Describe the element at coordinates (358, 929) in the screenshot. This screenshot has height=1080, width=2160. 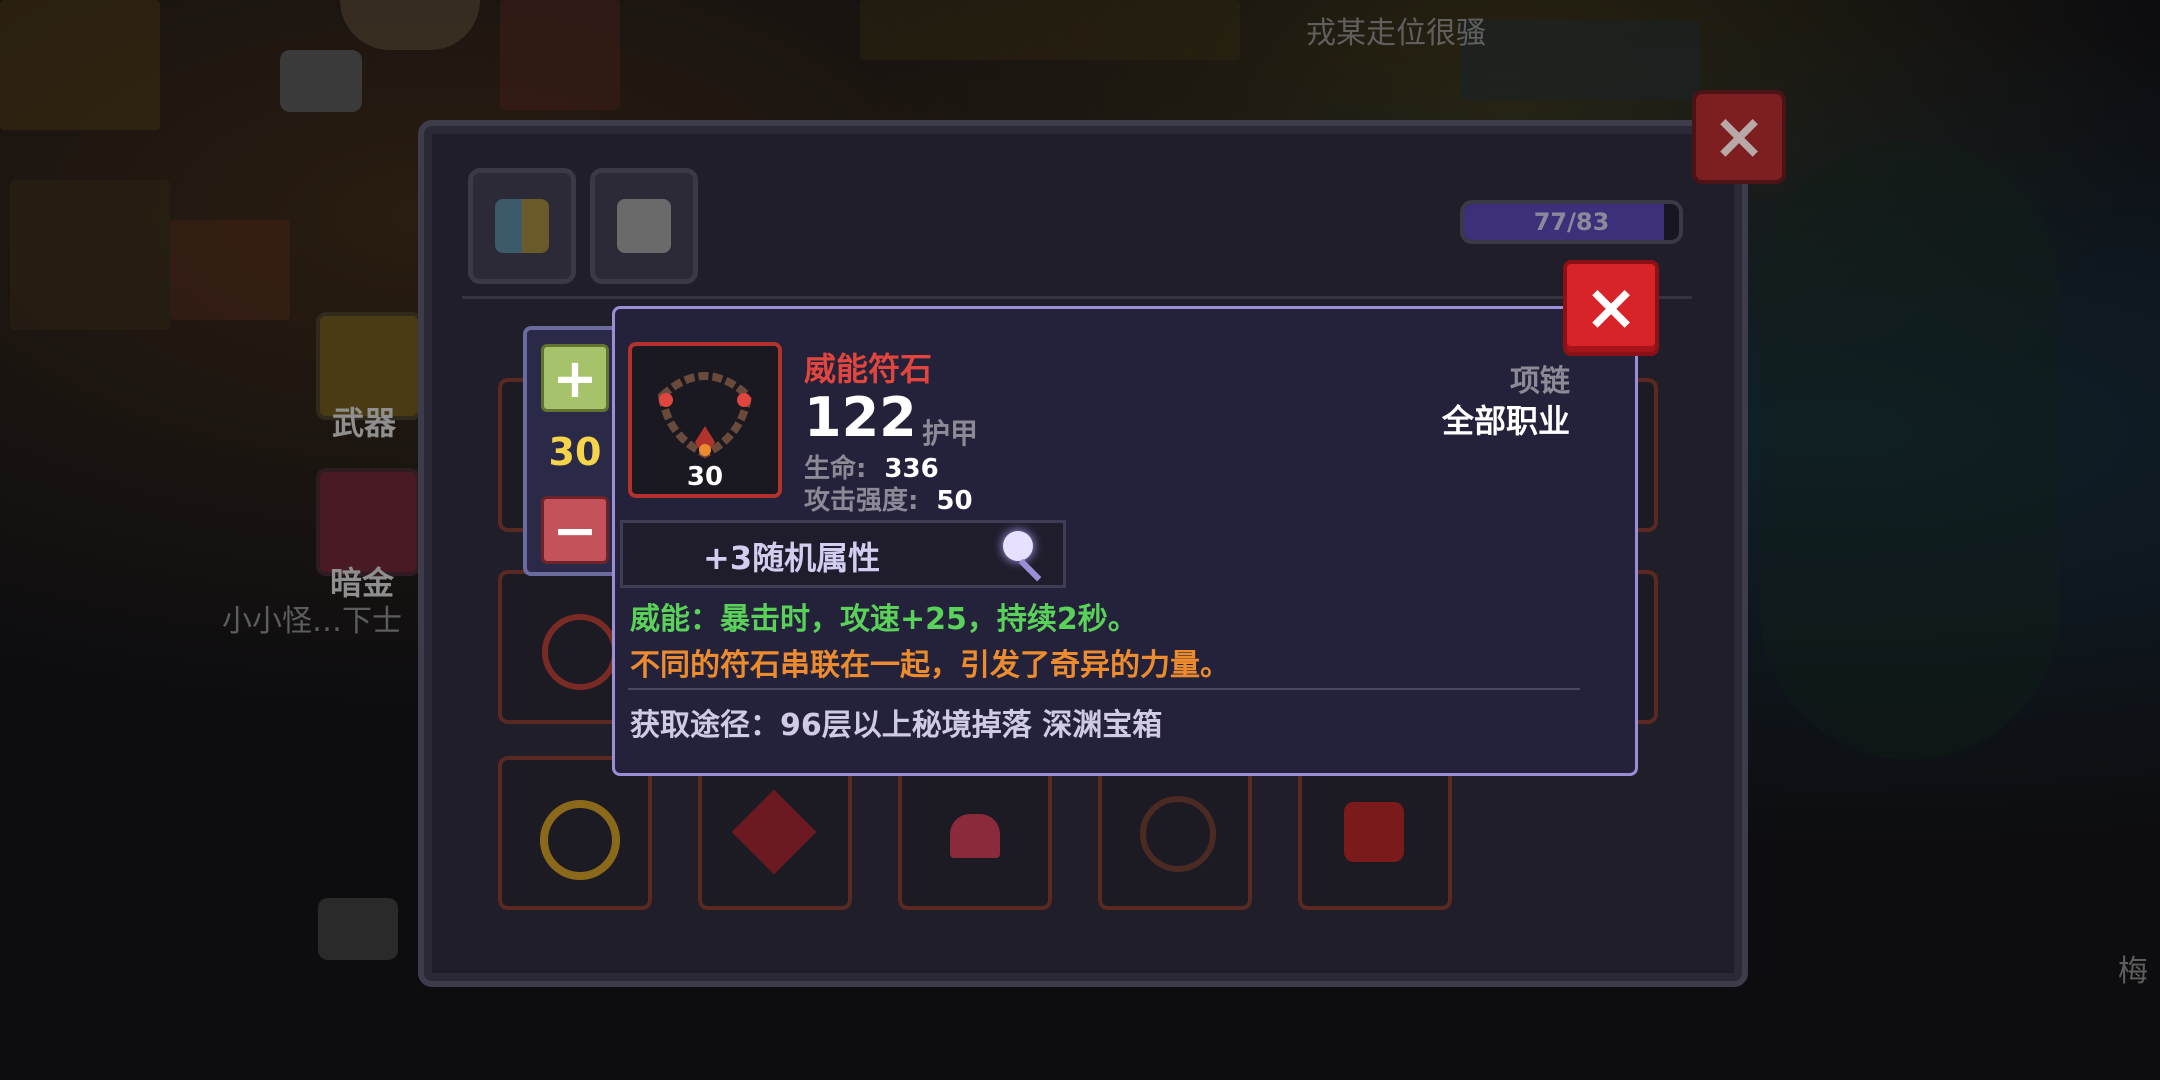
I see `chest-icon` at that location.